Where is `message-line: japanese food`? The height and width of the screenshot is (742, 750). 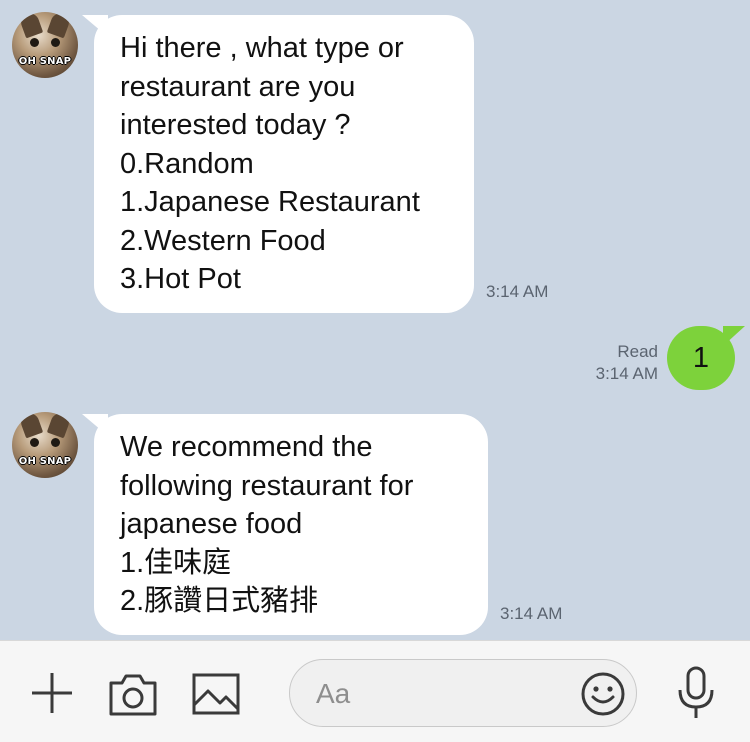 message-line: japanese food is located at coordinates (211, 524).